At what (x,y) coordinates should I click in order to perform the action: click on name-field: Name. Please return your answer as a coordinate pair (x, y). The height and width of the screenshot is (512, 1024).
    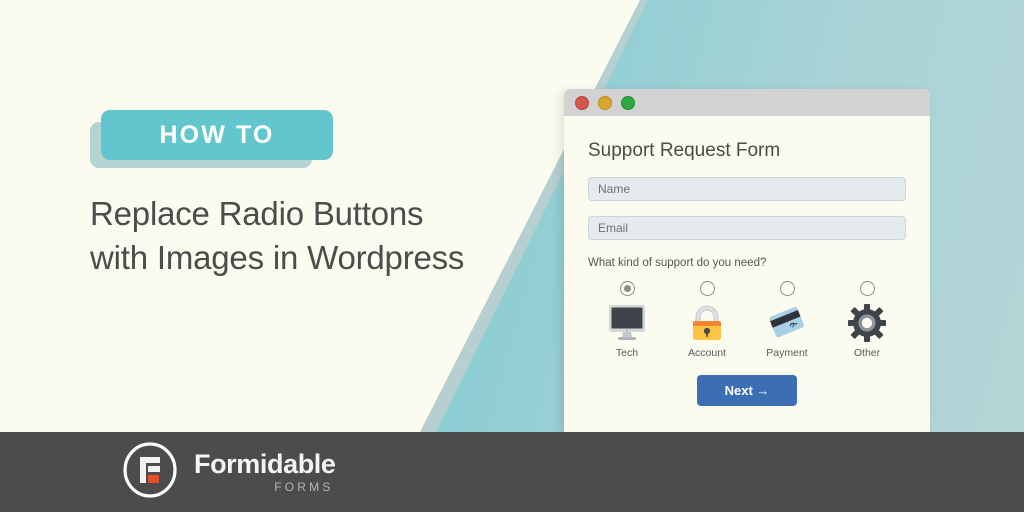
    Looking at the image, I should click on (747, 189).